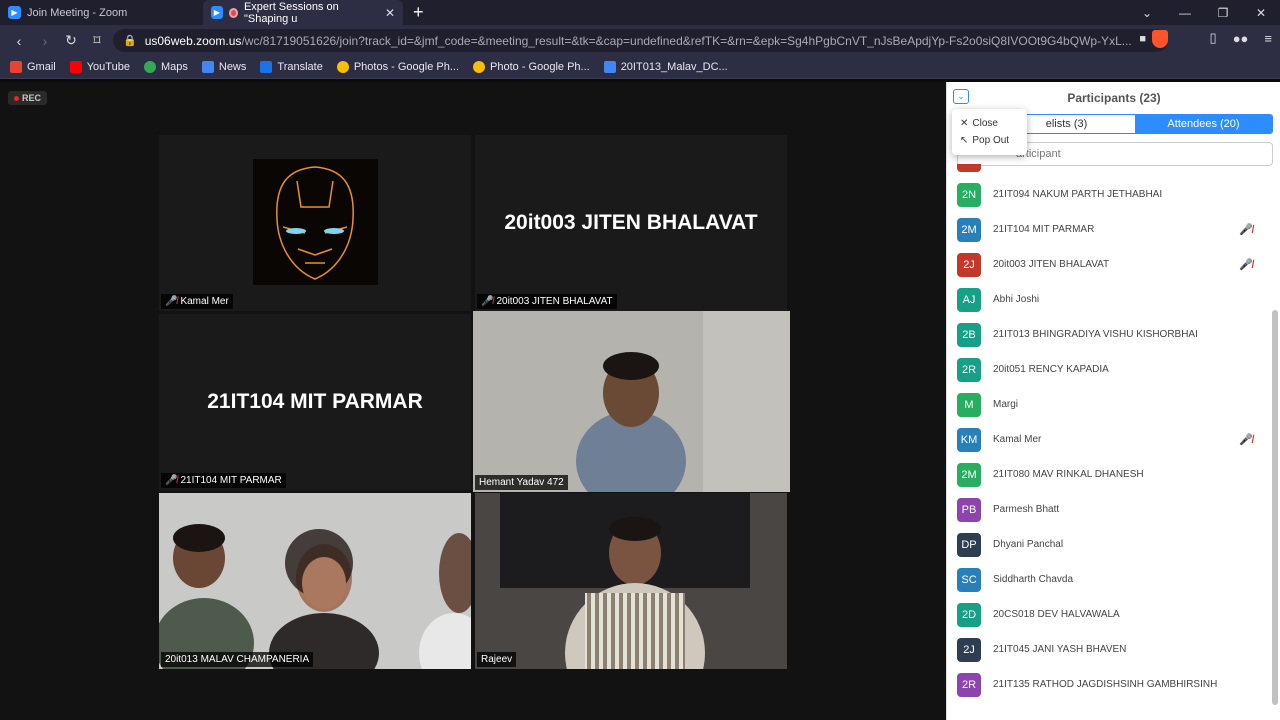 Image resolution: width=1280 pixels, height=720 pixels. I want to click on participant-row: 2R 21IT135 RATHOD JAGDISHSINH GAMBHIRSINH, so click(1108, 684).